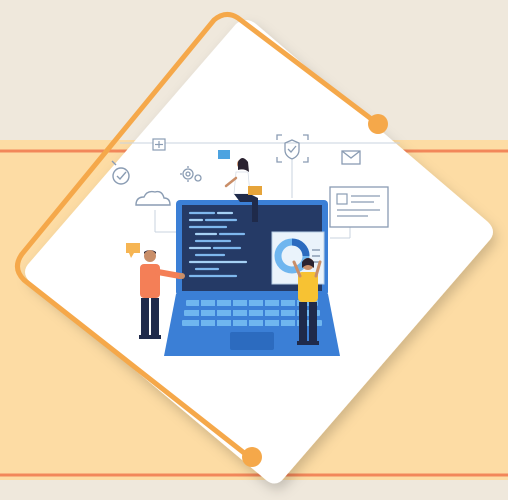 The width and height of the screenshot is (508, 500). What do you see at coordinates (359, 207) in the screenshot?
I see `document-card-icon` at bounding box center [359, 207].